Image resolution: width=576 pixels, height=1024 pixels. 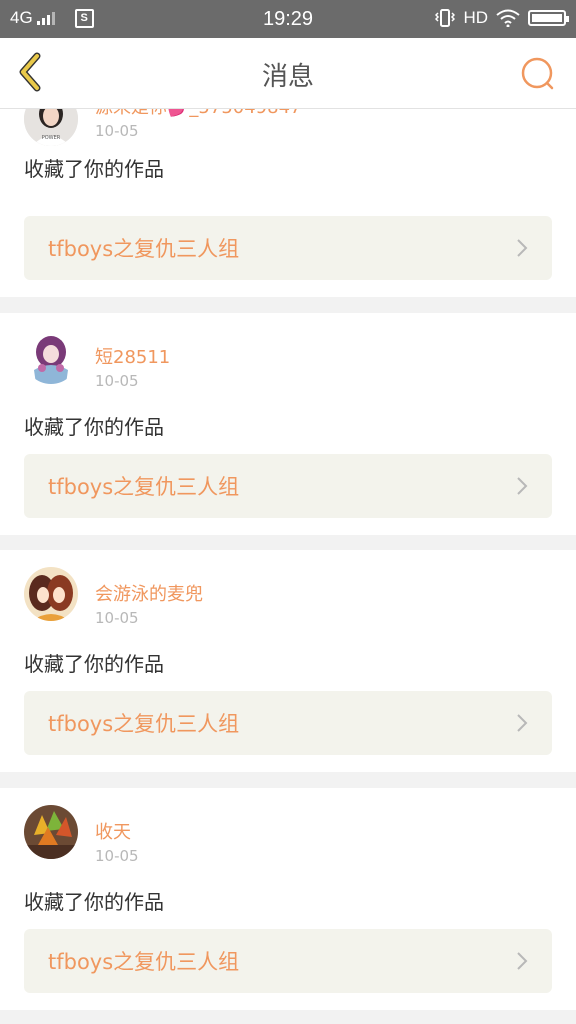 What do you see at coordinates (548, 18) in the screenshot?
I see `battery-icon` at bounding box center [548, 18].